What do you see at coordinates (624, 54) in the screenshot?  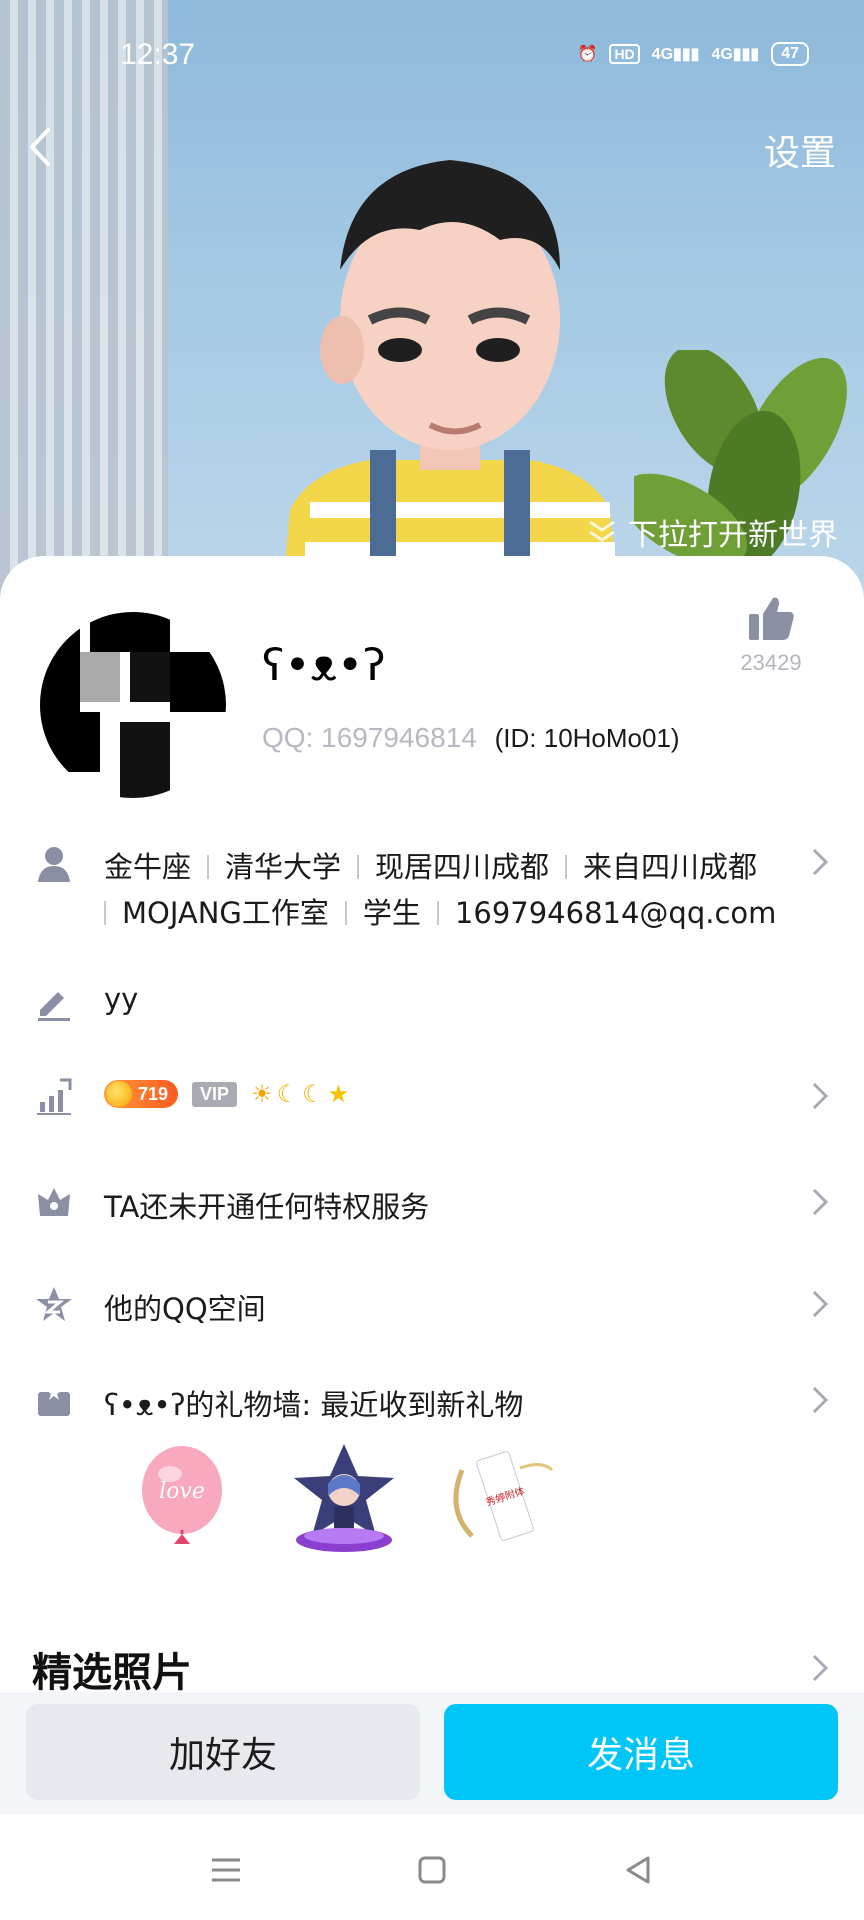 I see `hd-icon: HD` at bounding box center [624, 54].